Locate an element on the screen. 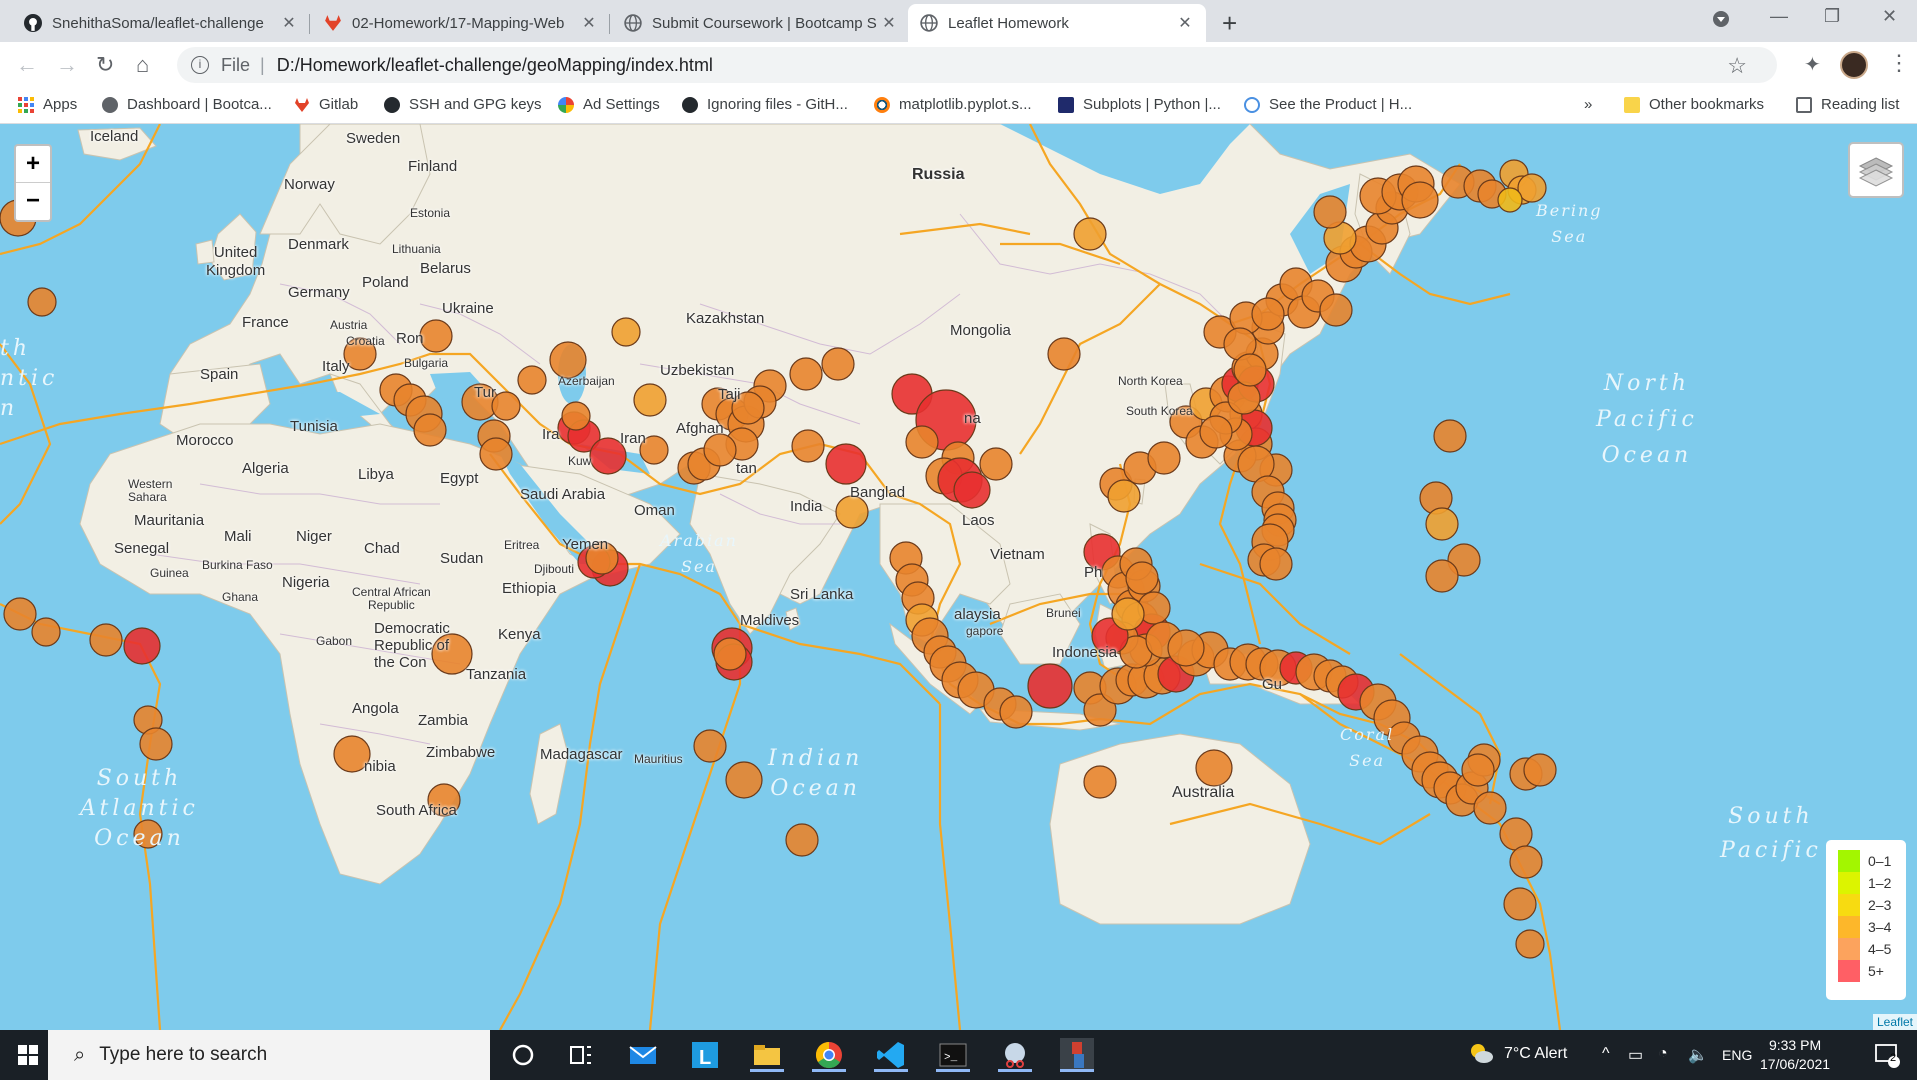  taskbar-search-box: ⌕ Type here to search is located at coordinates (269, 1055).